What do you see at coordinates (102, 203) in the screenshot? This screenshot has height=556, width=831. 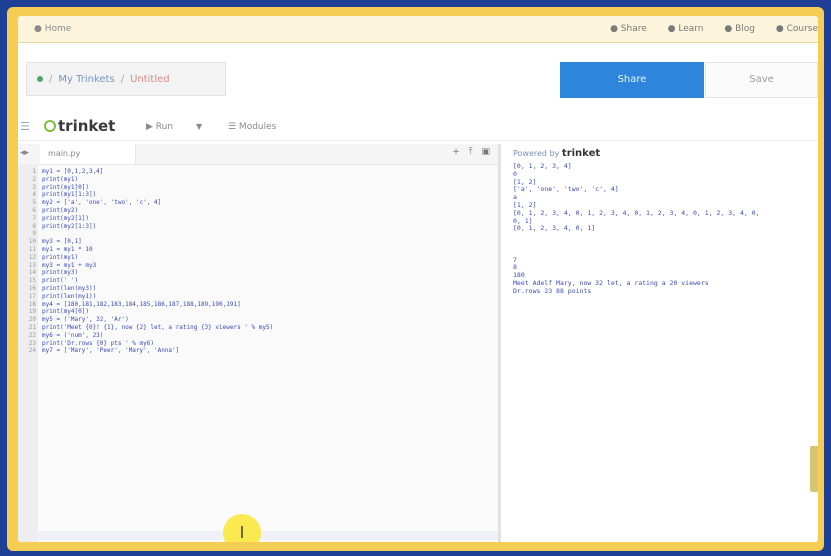 I see `code-line: my2 = ['a', 'one', 'two', 'c', 4]` at bounding box center [102, 203].